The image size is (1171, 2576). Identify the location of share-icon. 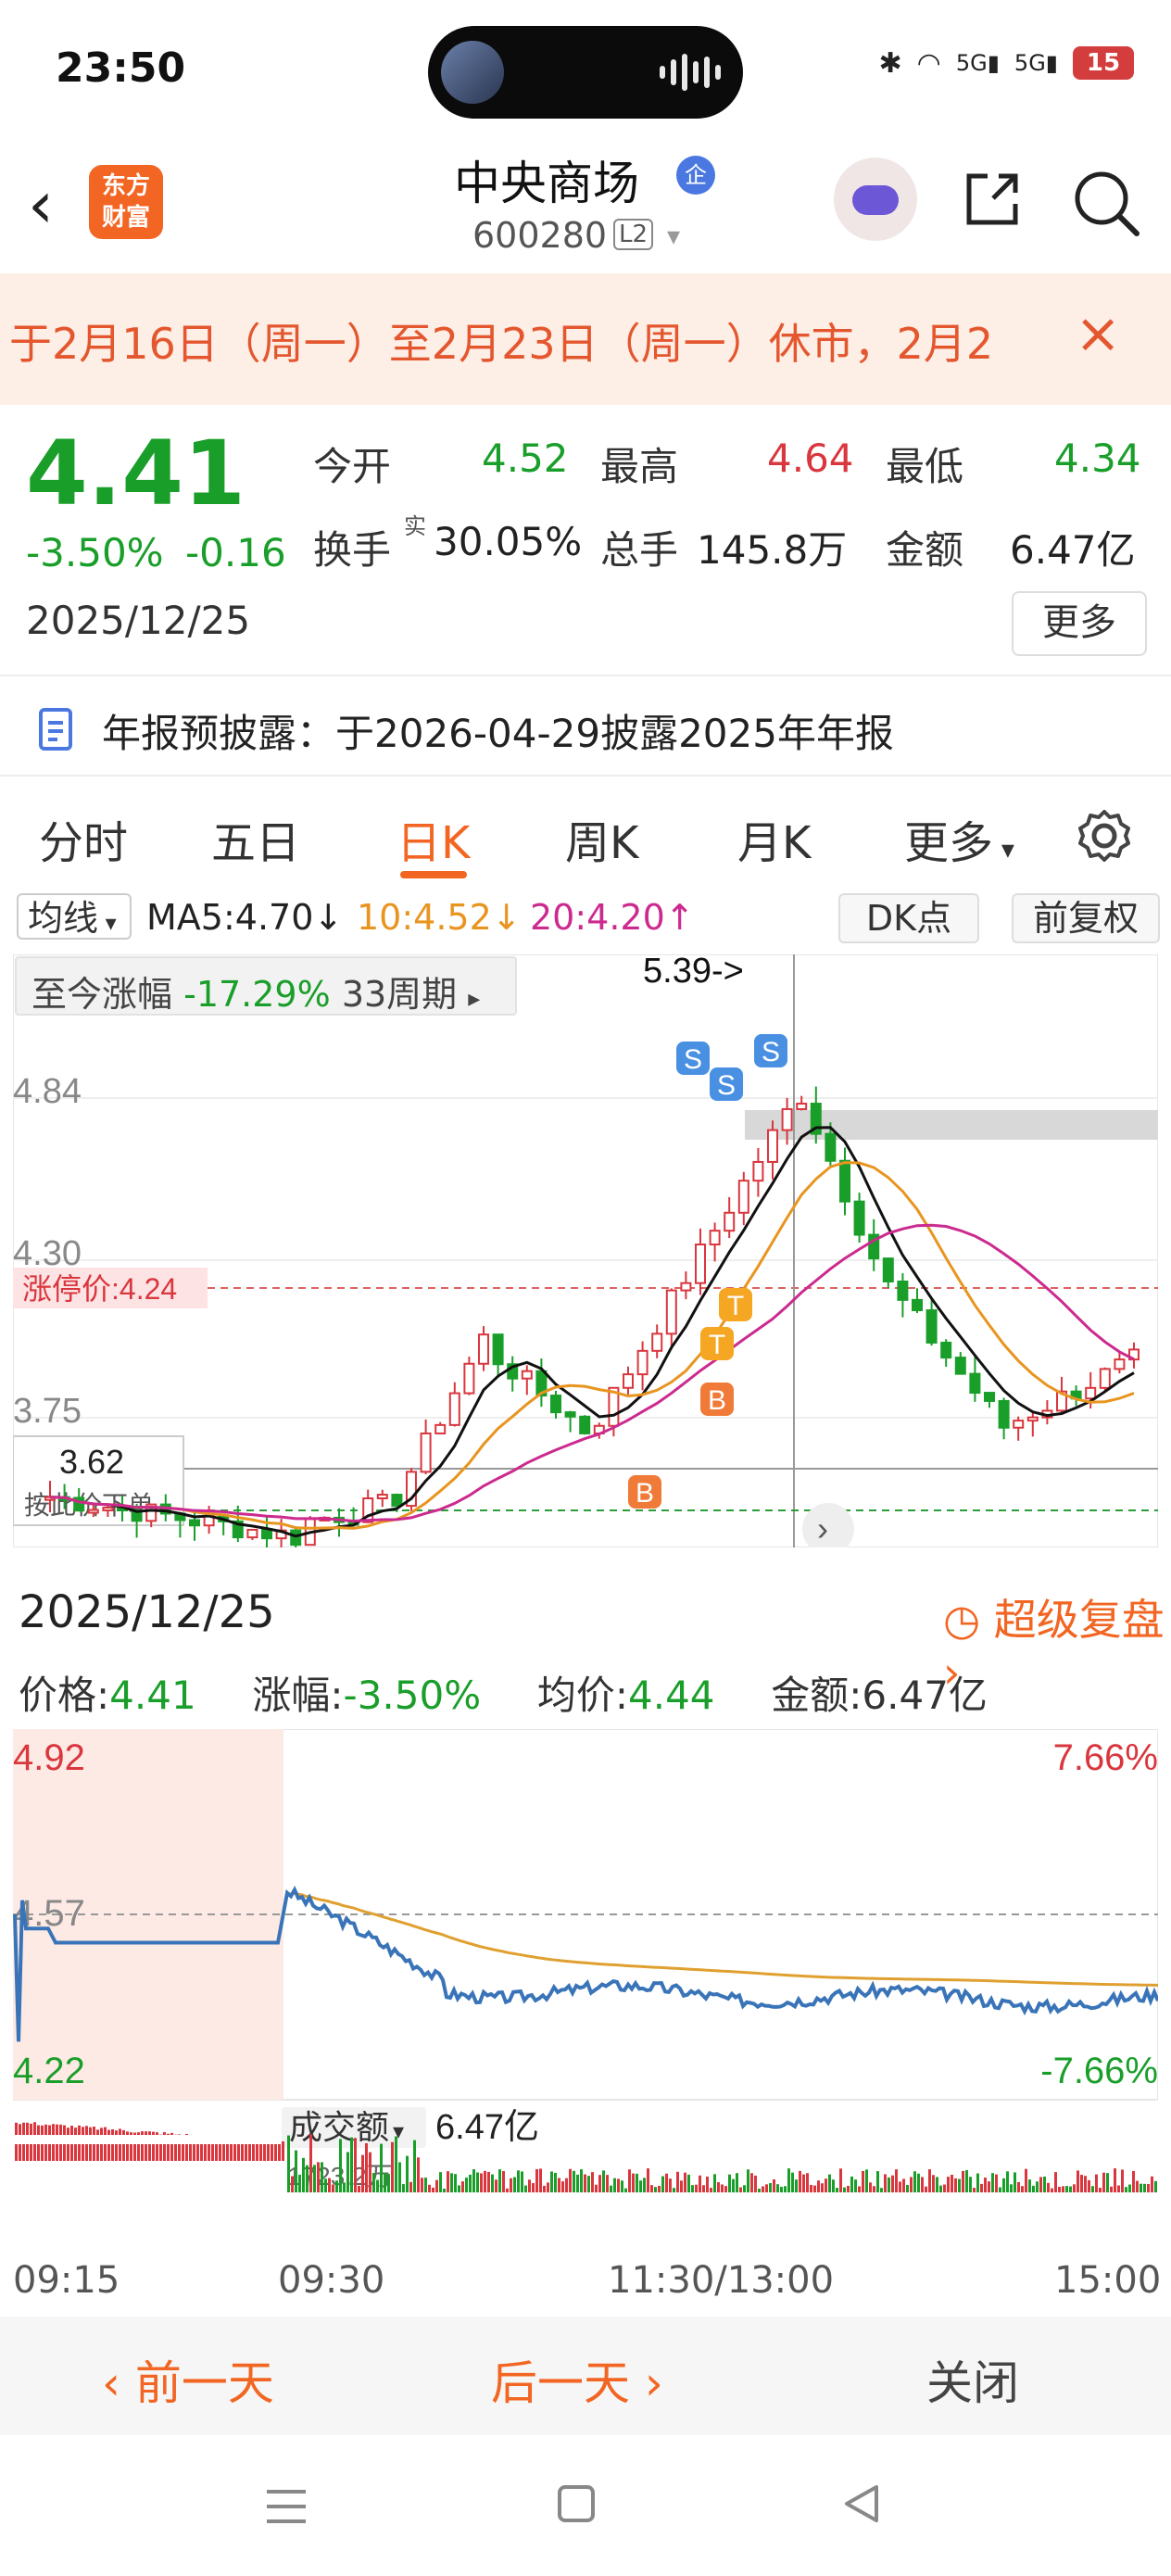
(993, 200).